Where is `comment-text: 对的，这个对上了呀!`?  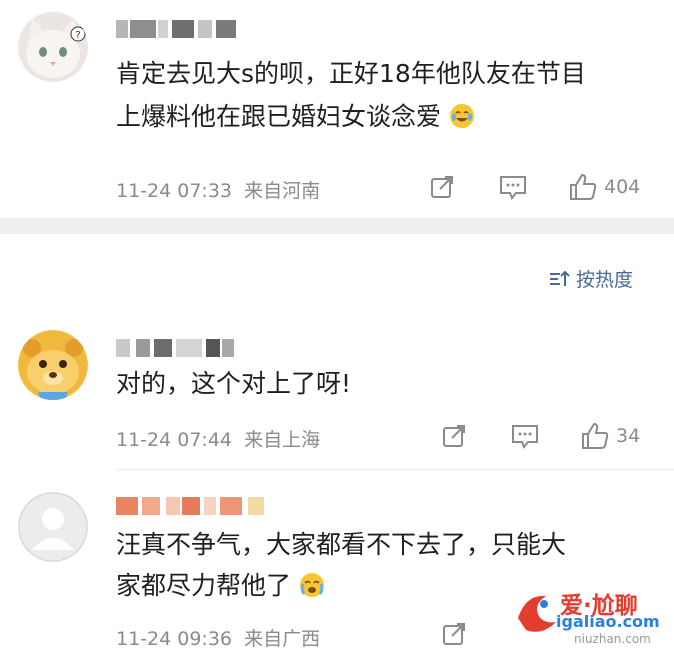 comment-text: 对的，这个对上了呀! is located at coordinates (234, 383).